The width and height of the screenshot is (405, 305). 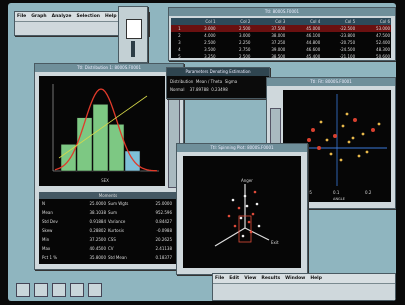 I want to click on table-row: 5 3.250 2.500 38.500 45.400 -21.100 50.600, so click(x=281, y=56).